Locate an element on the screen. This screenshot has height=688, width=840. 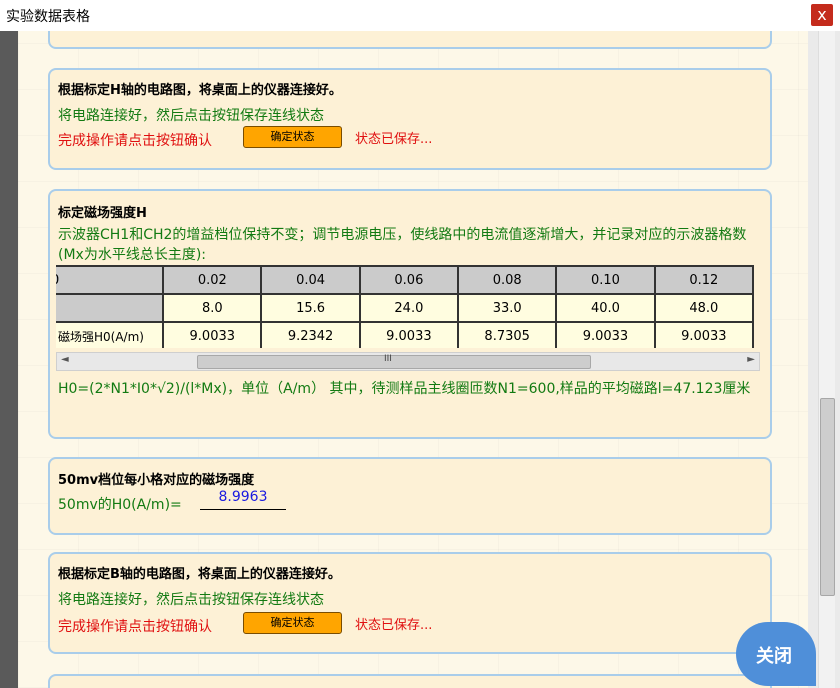
h0-50mv-section: 50mv档位每小格对应的磁场强度 50mv的H0(A/m)= 8.9963 is located at coordinates (410, 496).